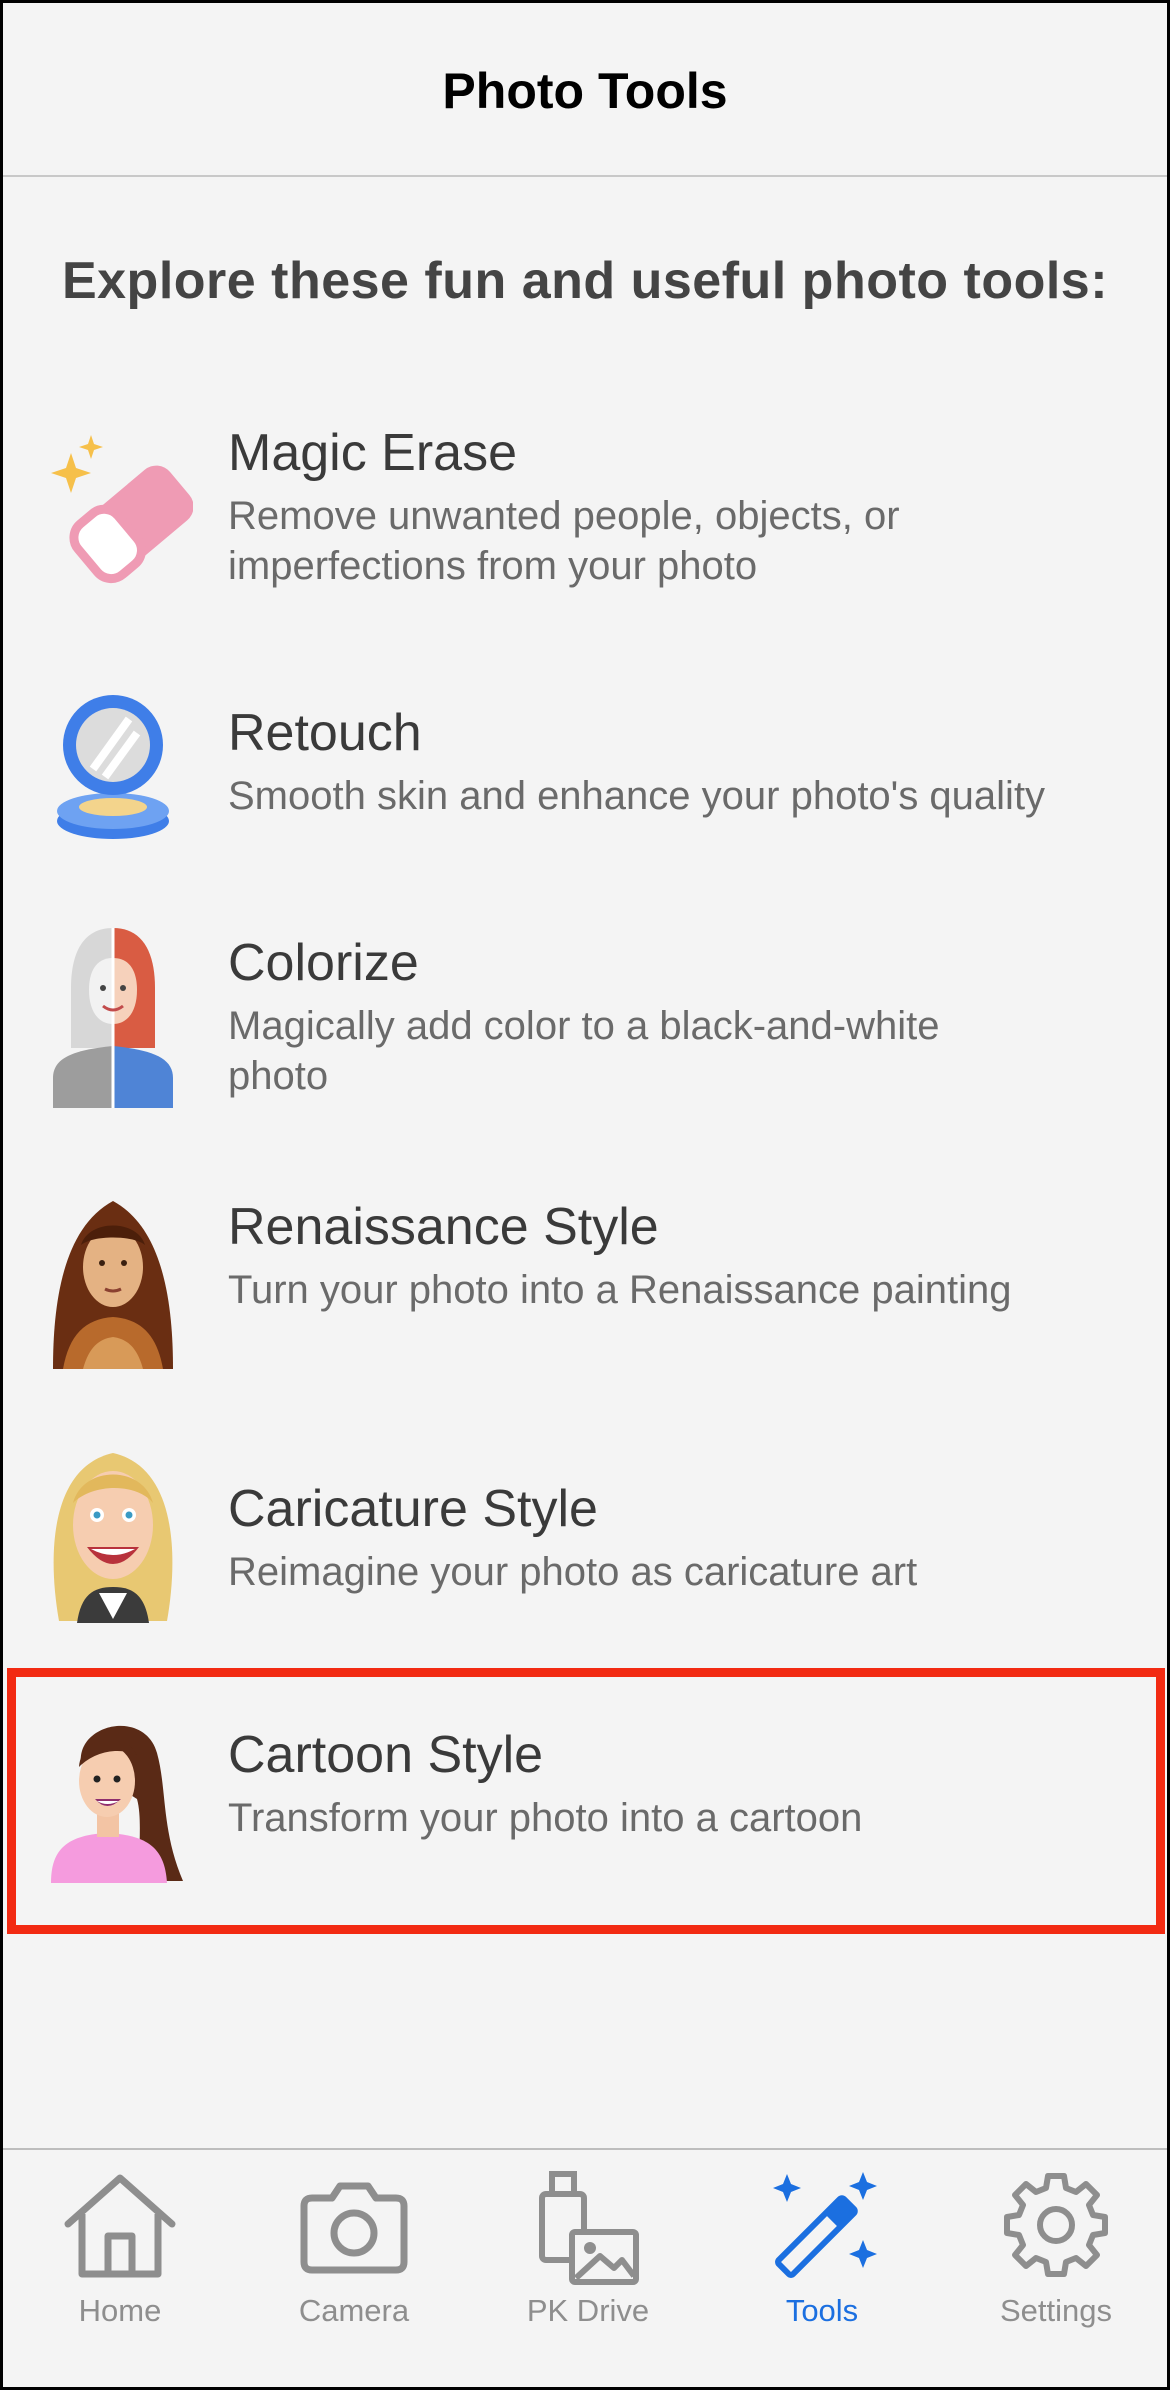 The height and width of the screenshot is (2390, 1170). I want to click on tool-name: Colorize, so click(323, 963).